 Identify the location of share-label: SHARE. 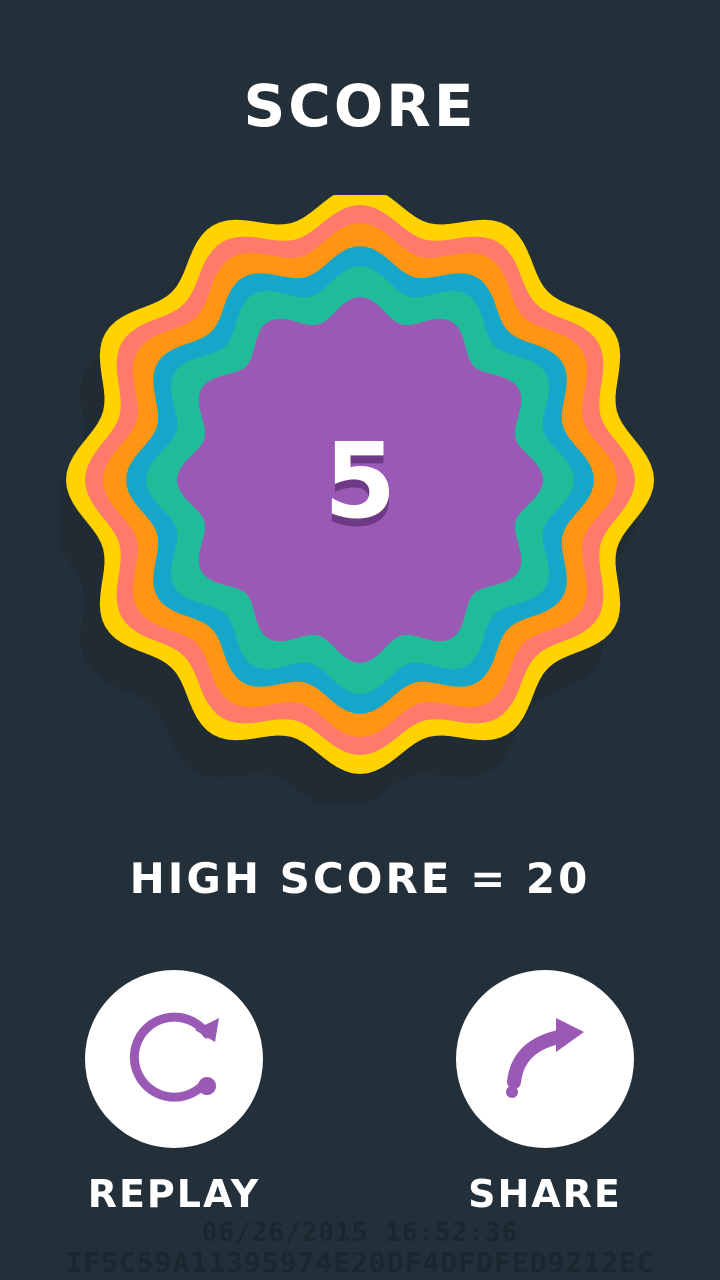
(545, 1194).